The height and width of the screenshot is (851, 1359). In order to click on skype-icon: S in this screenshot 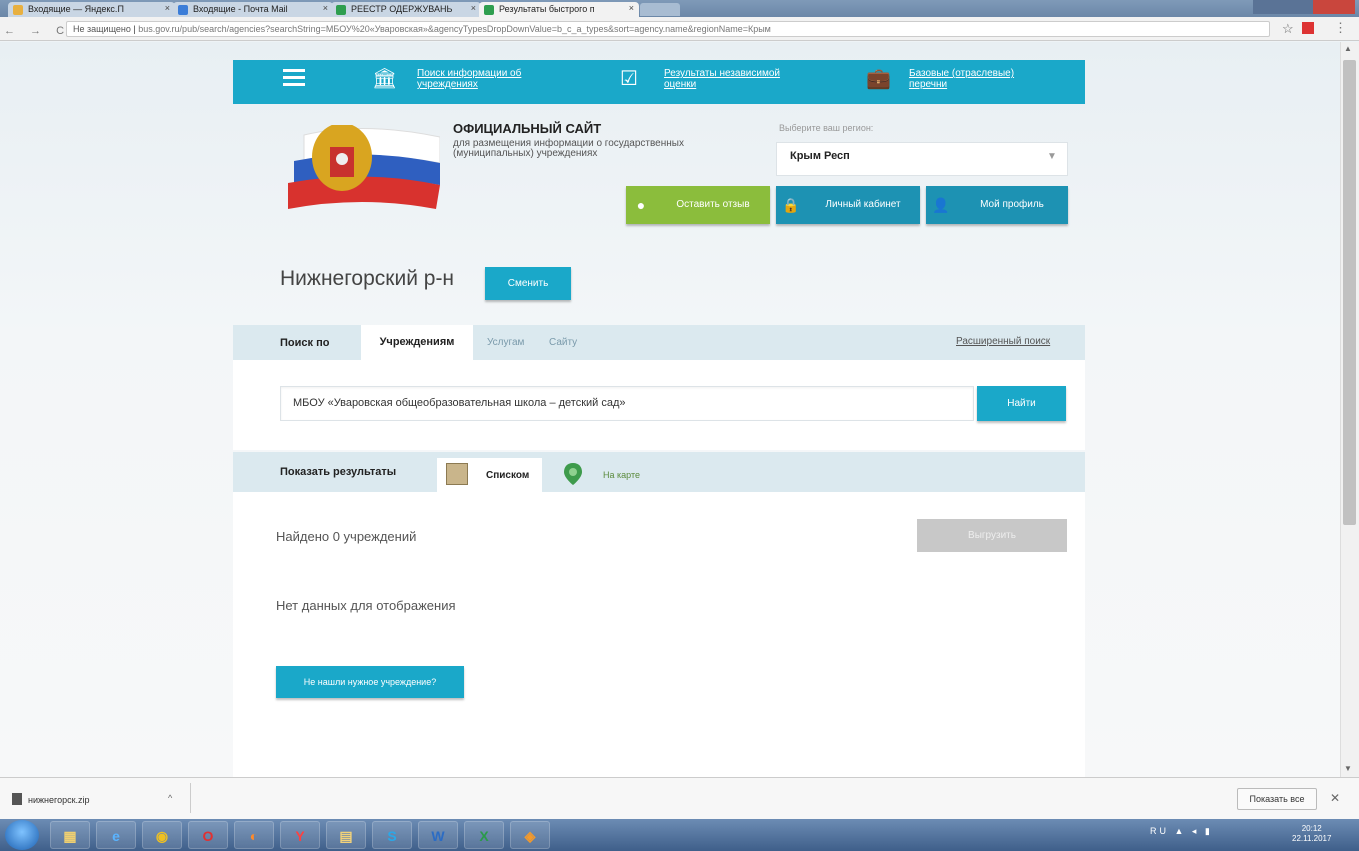, I will do `click(392, 835)`.